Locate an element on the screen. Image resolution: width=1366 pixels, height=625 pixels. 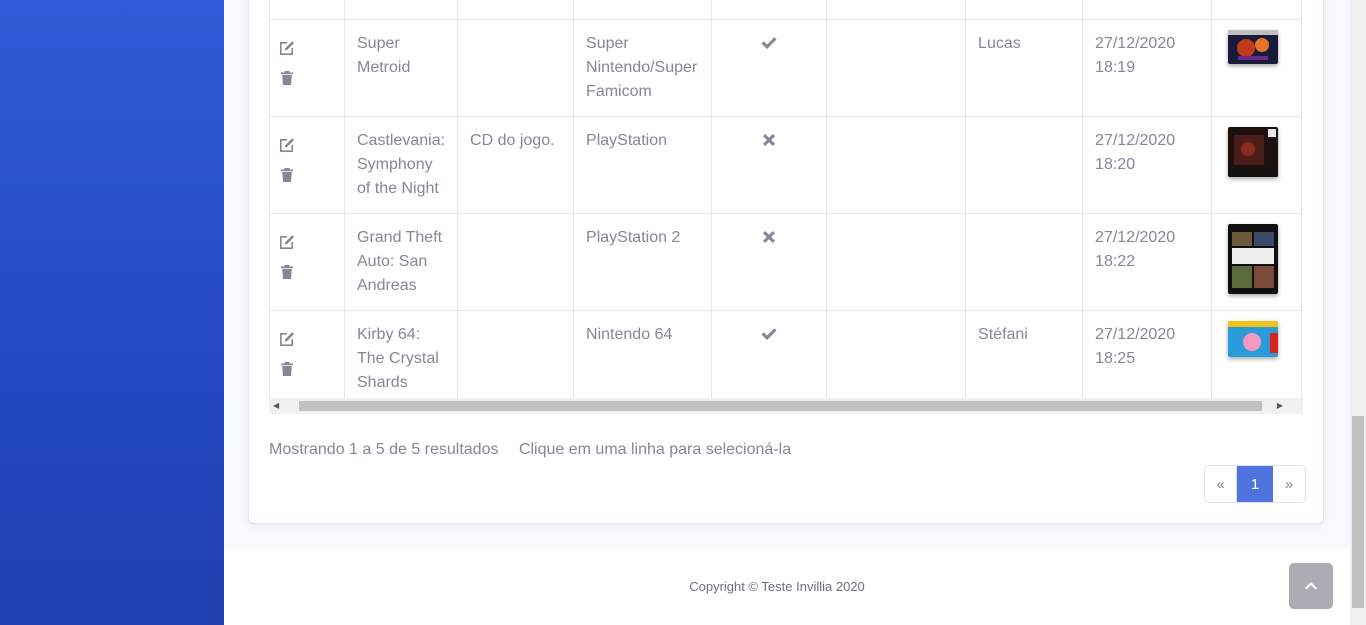
footer: Copyright © Teste Invillia 2020 is located at coordinates (787, 587).